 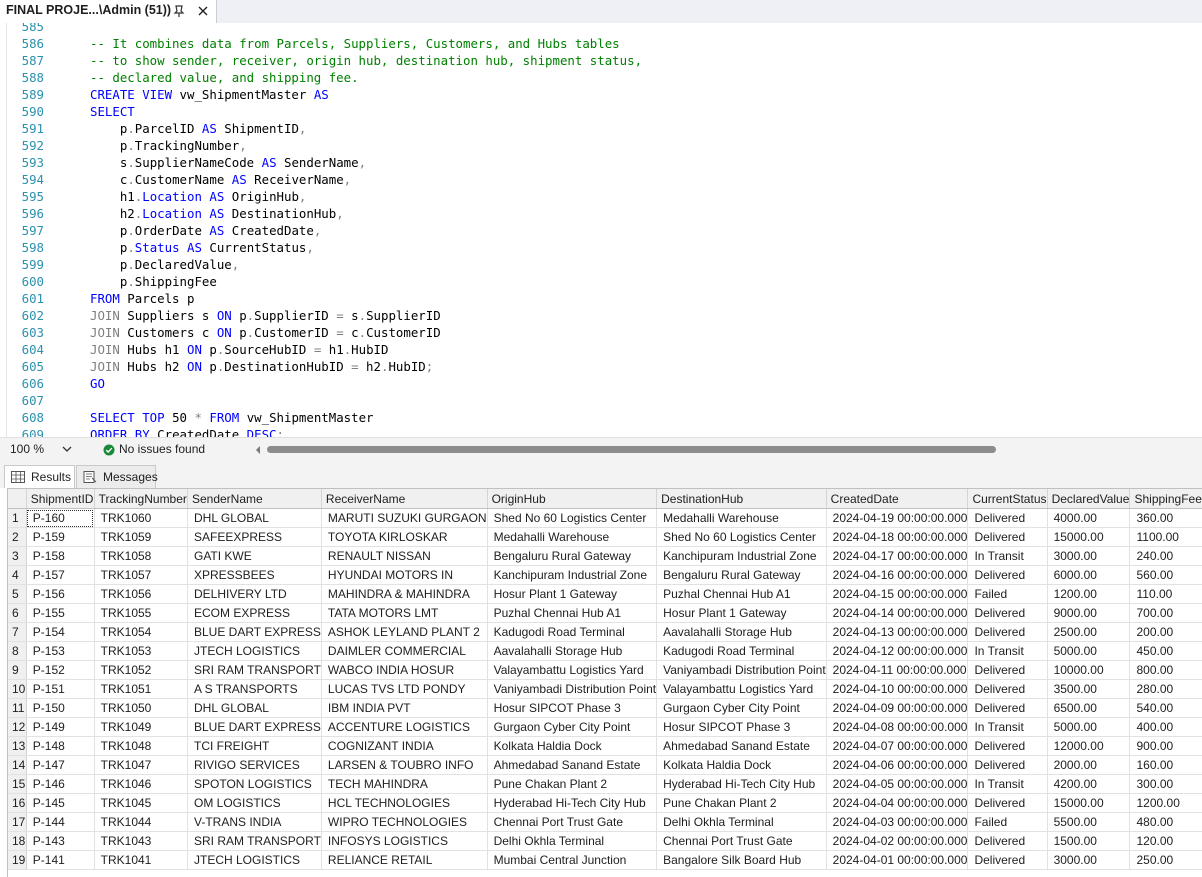 What do you see at coordinates (741, 822) in the screenshot?
I see `table-cell: Delhi Okhla Terminal` at bounding box center [741, 822].